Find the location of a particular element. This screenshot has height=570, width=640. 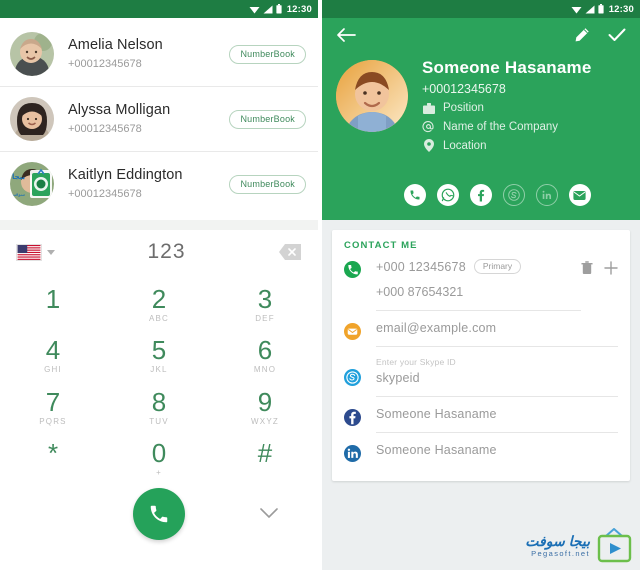

key-digit: 6 is located at coordinates (265, 350).